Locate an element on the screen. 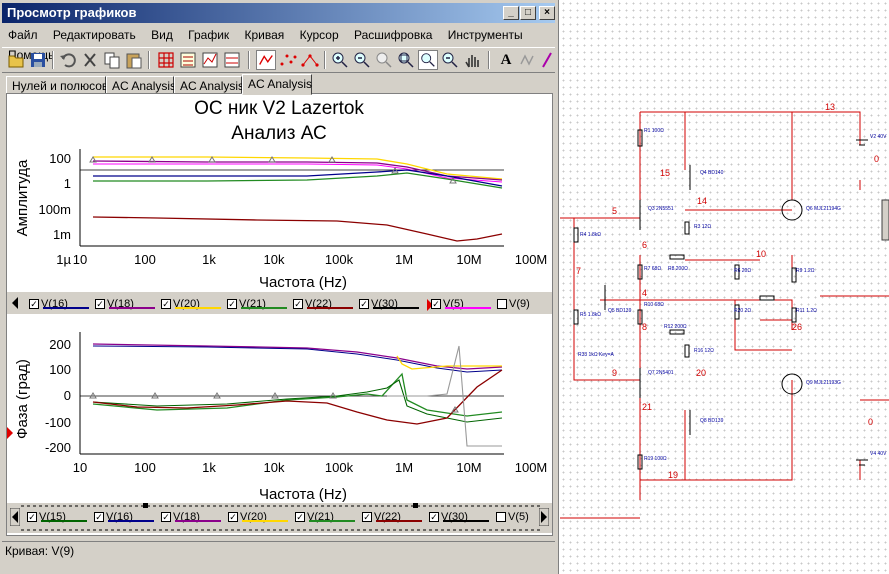 The width and height of the screenshot is (889, 574). tab-zero-pole: Нулей и полюсов is located at coordinates (57, 85).